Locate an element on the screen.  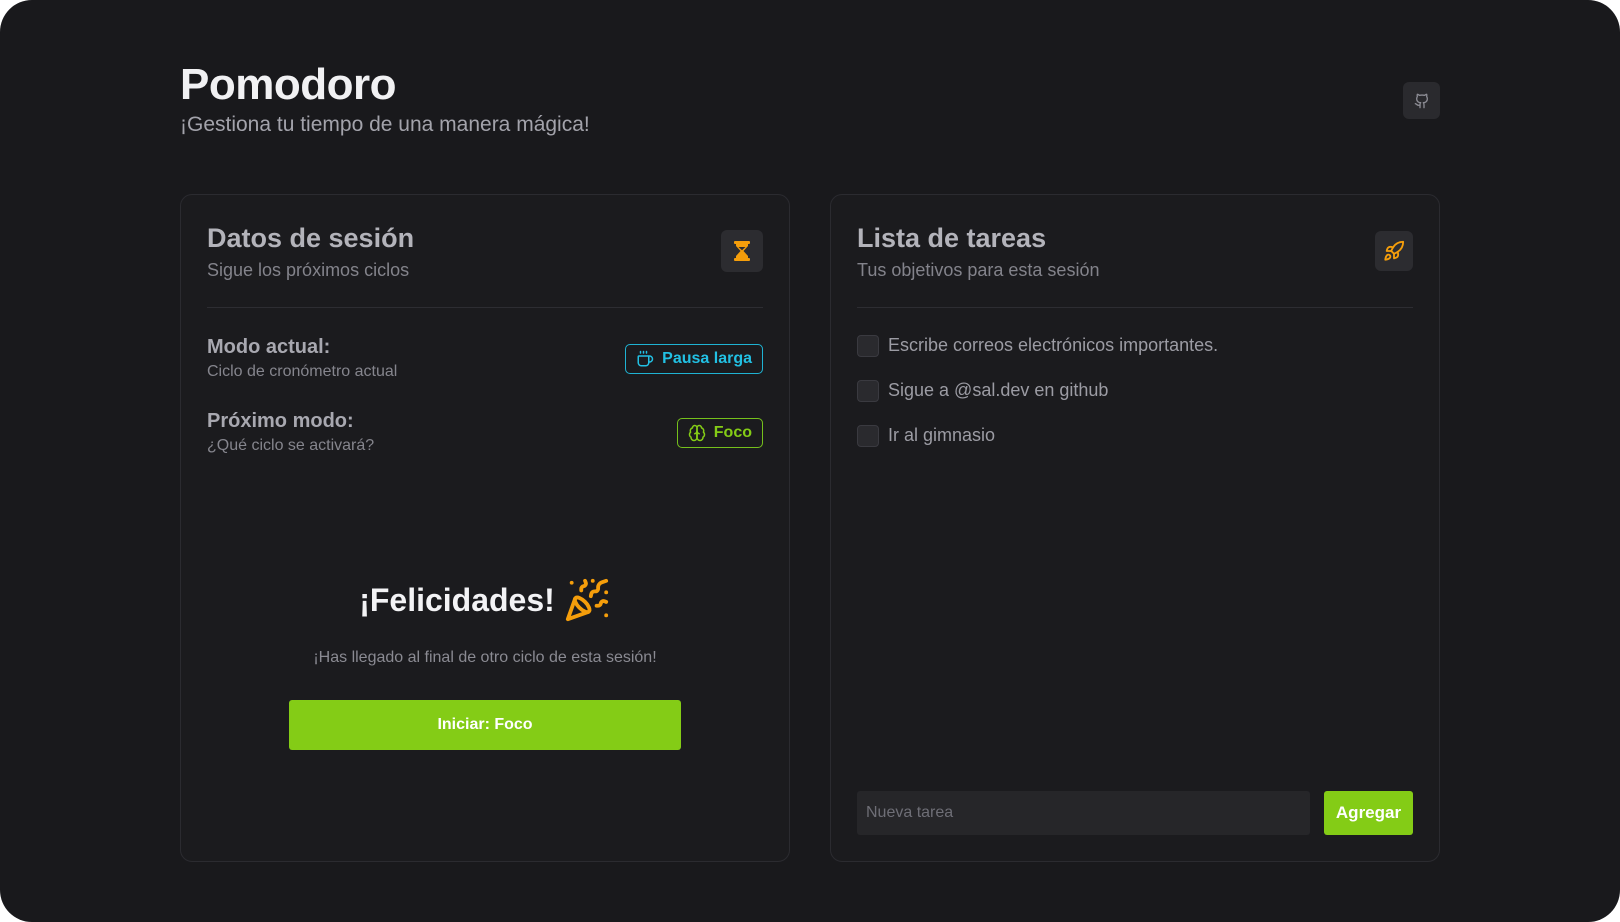
next-mode-badge: Foco is located at coordinates (719, 433).